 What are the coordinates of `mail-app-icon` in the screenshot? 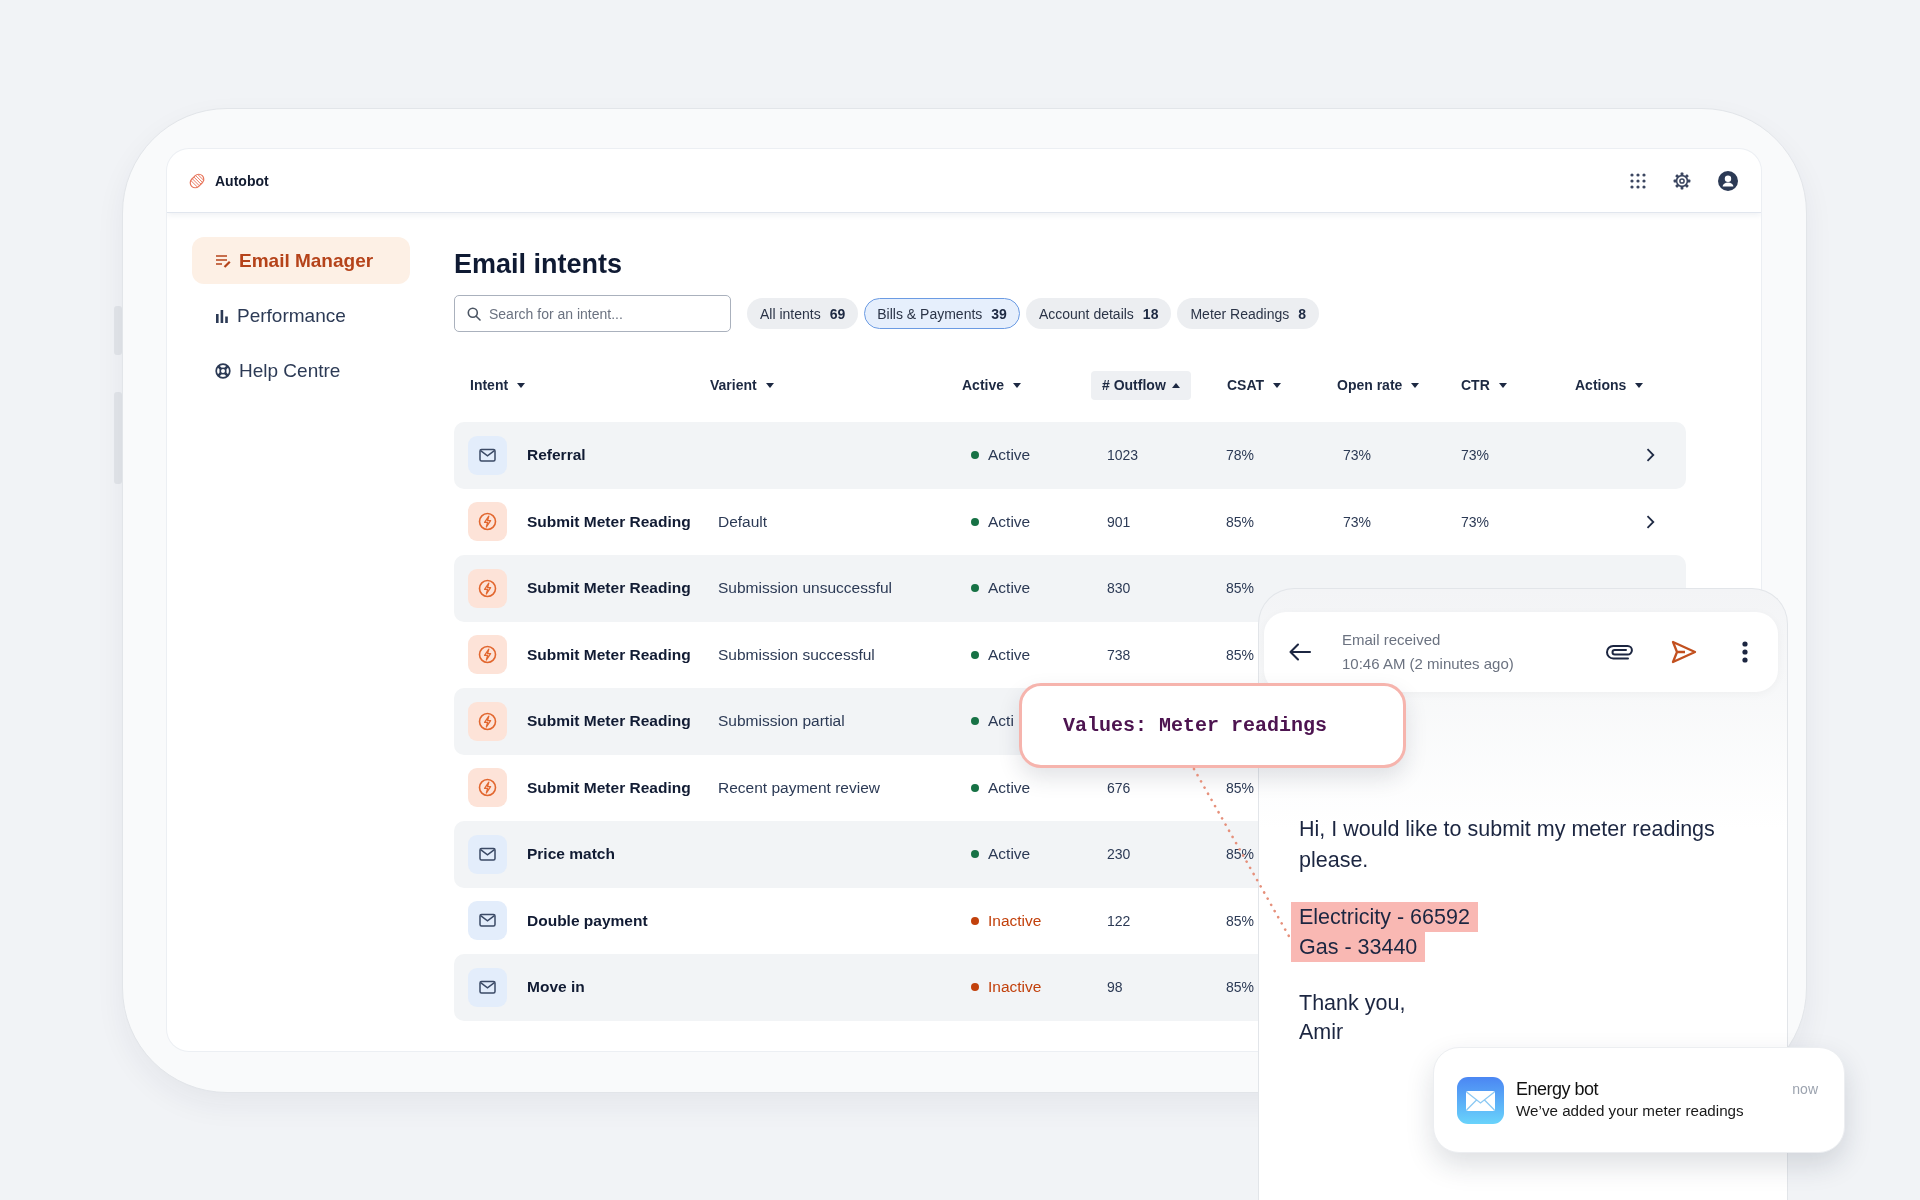 It's located at (1480, 1100).